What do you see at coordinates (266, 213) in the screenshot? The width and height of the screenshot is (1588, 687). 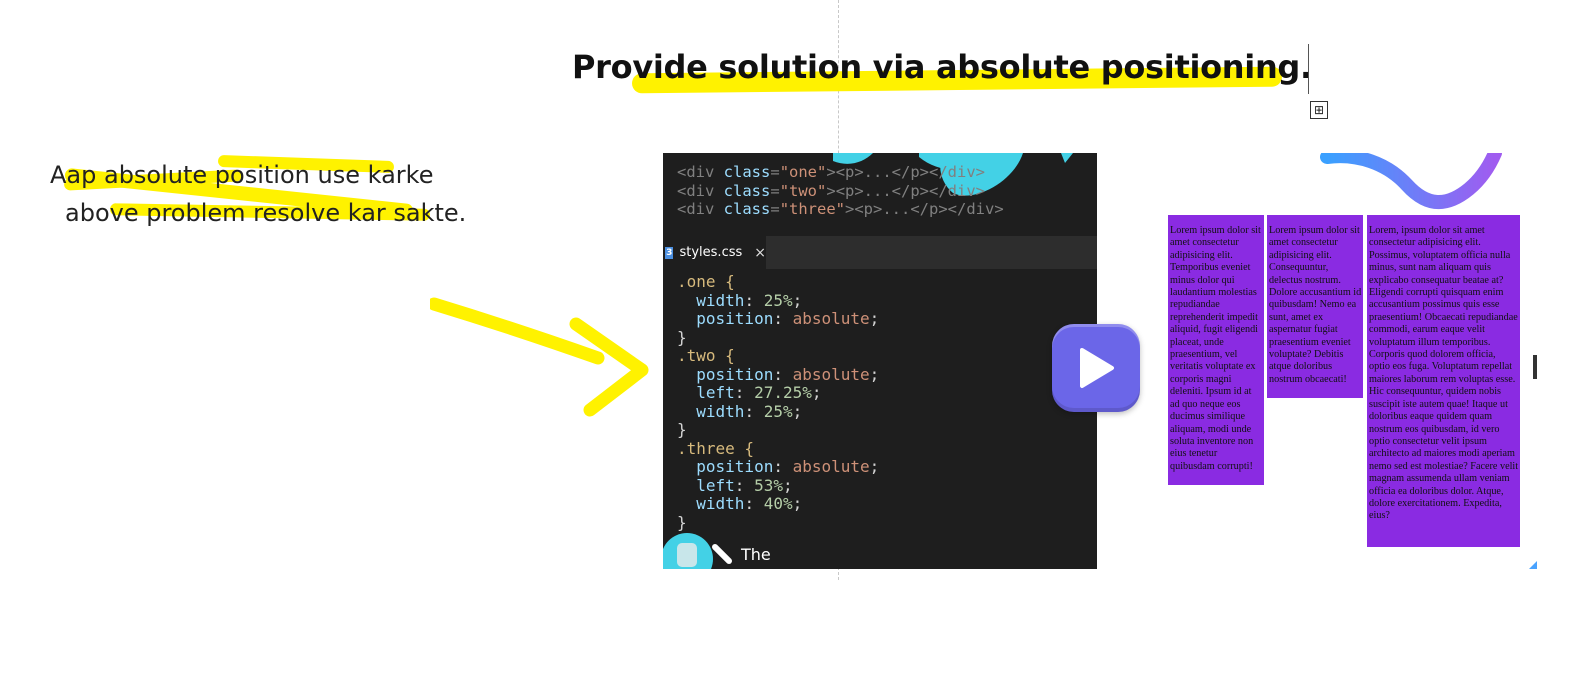 I see `note-line-2: above problem resolve kar sakte.` at bounding box center [266, 213].